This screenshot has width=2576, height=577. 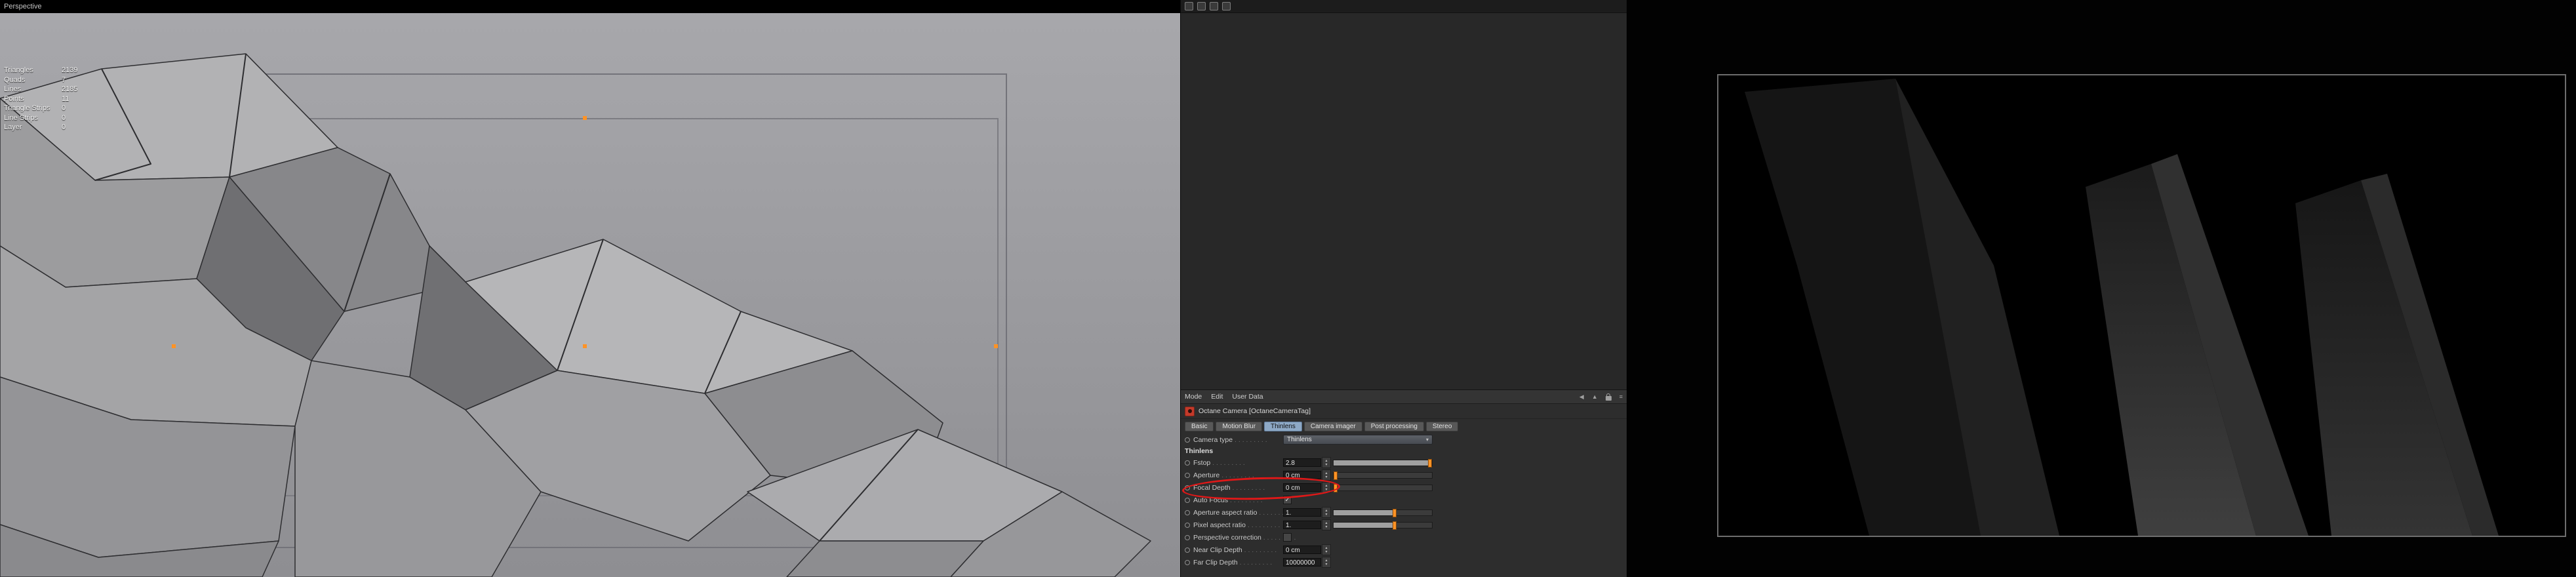 I want to click on tab-motion-blur: Motion Blur, so click(x=1239, y=426).